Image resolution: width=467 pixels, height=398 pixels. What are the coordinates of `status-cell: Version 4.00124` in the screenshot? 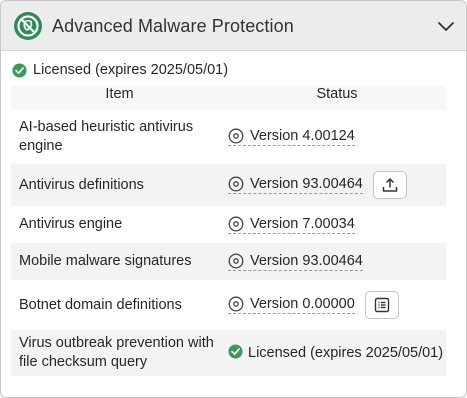 It's located at (337, 137).